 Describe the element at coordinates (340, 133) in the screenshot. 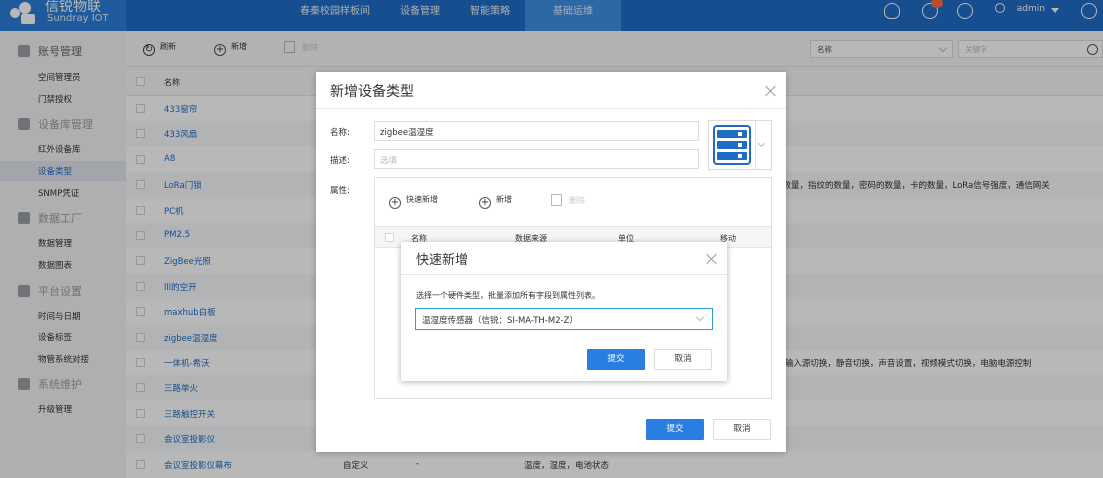

I see `name-label: 名称:` at that location.